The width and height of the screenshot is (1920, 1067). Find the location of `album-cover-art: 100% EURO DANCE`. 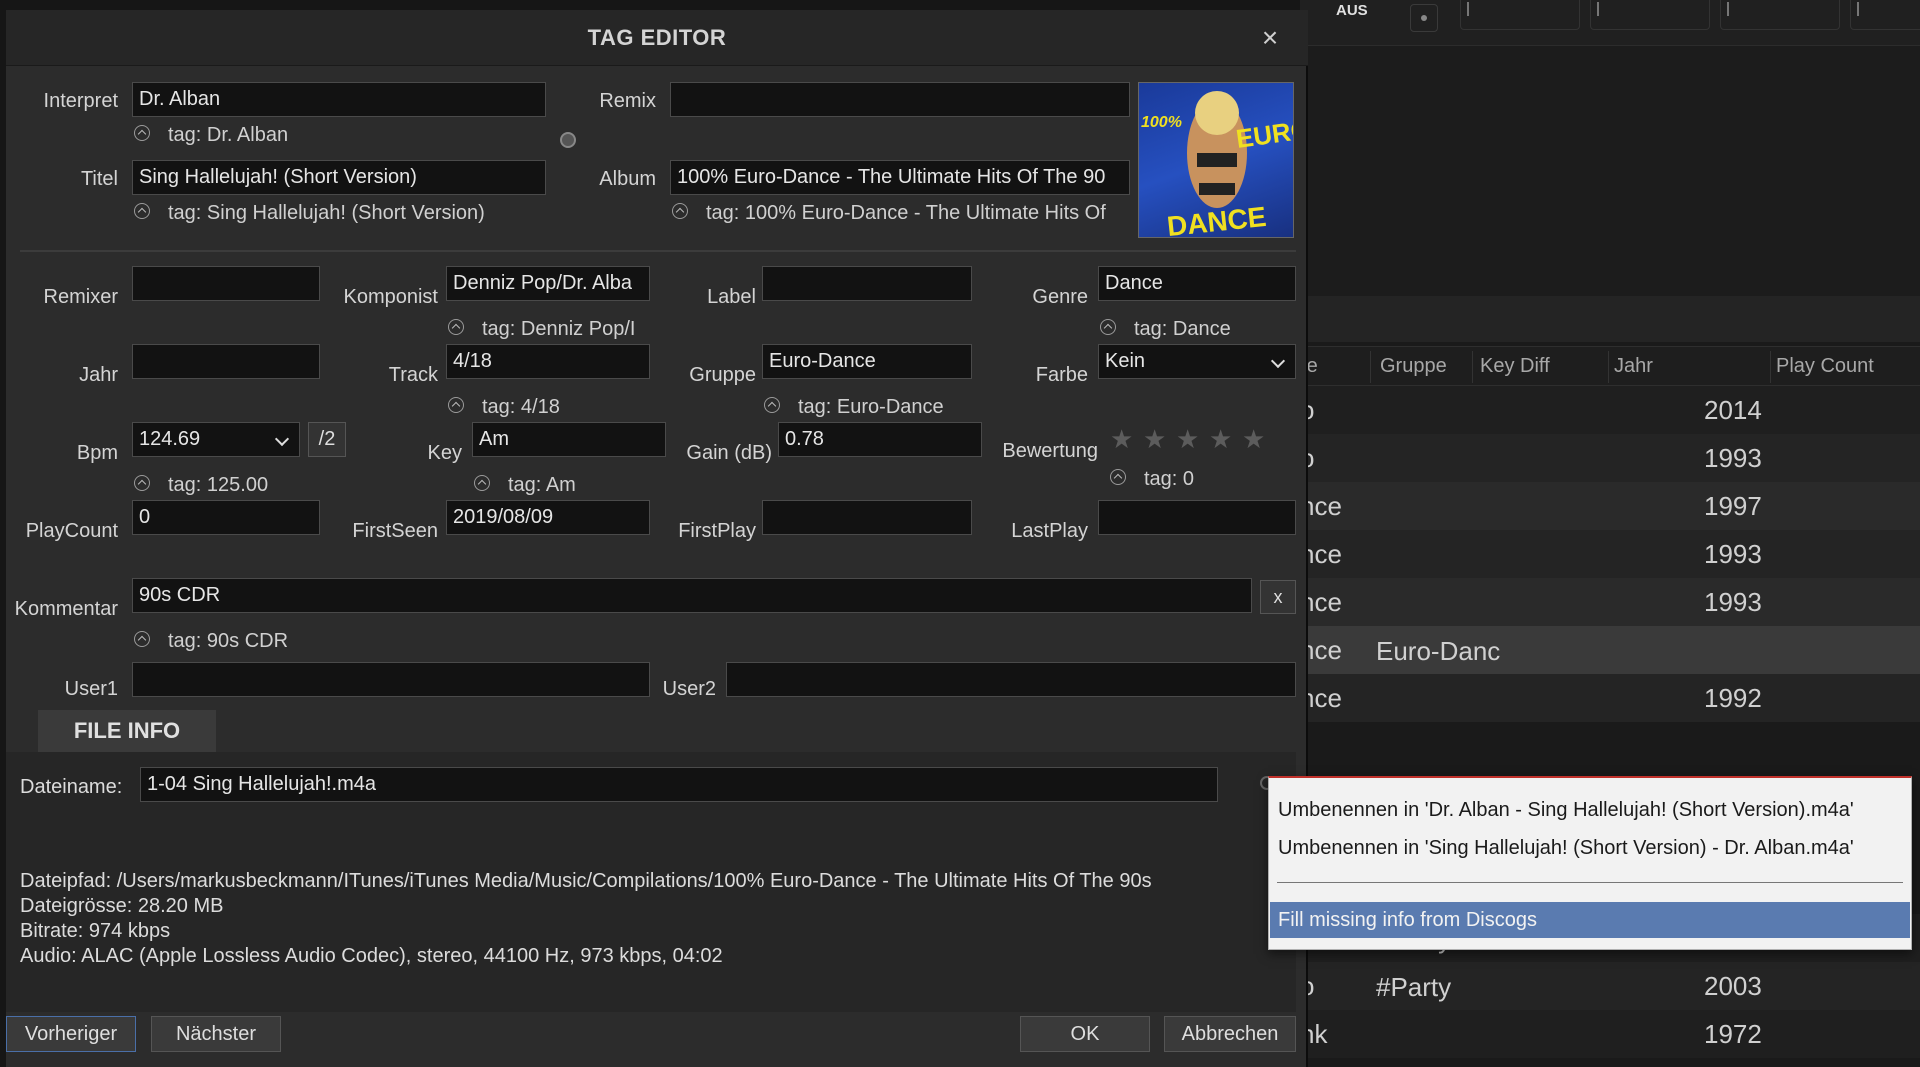

album-cover-art: 100% EURO DANCE is located at coordinates (1217, 164).